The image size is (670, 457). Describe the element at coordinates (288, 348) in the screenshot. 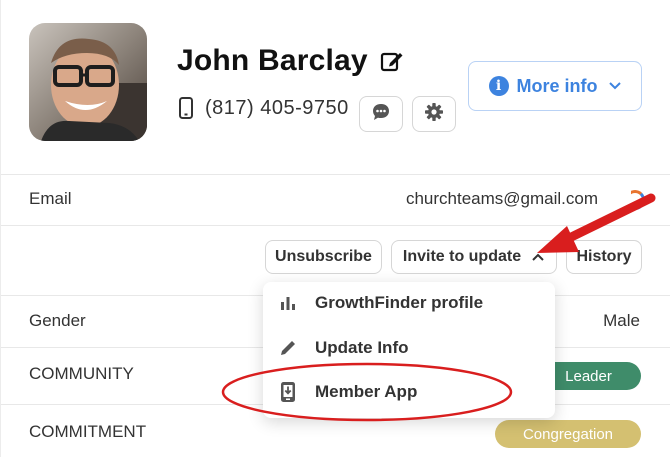

I see `pencil-icon` at that location.